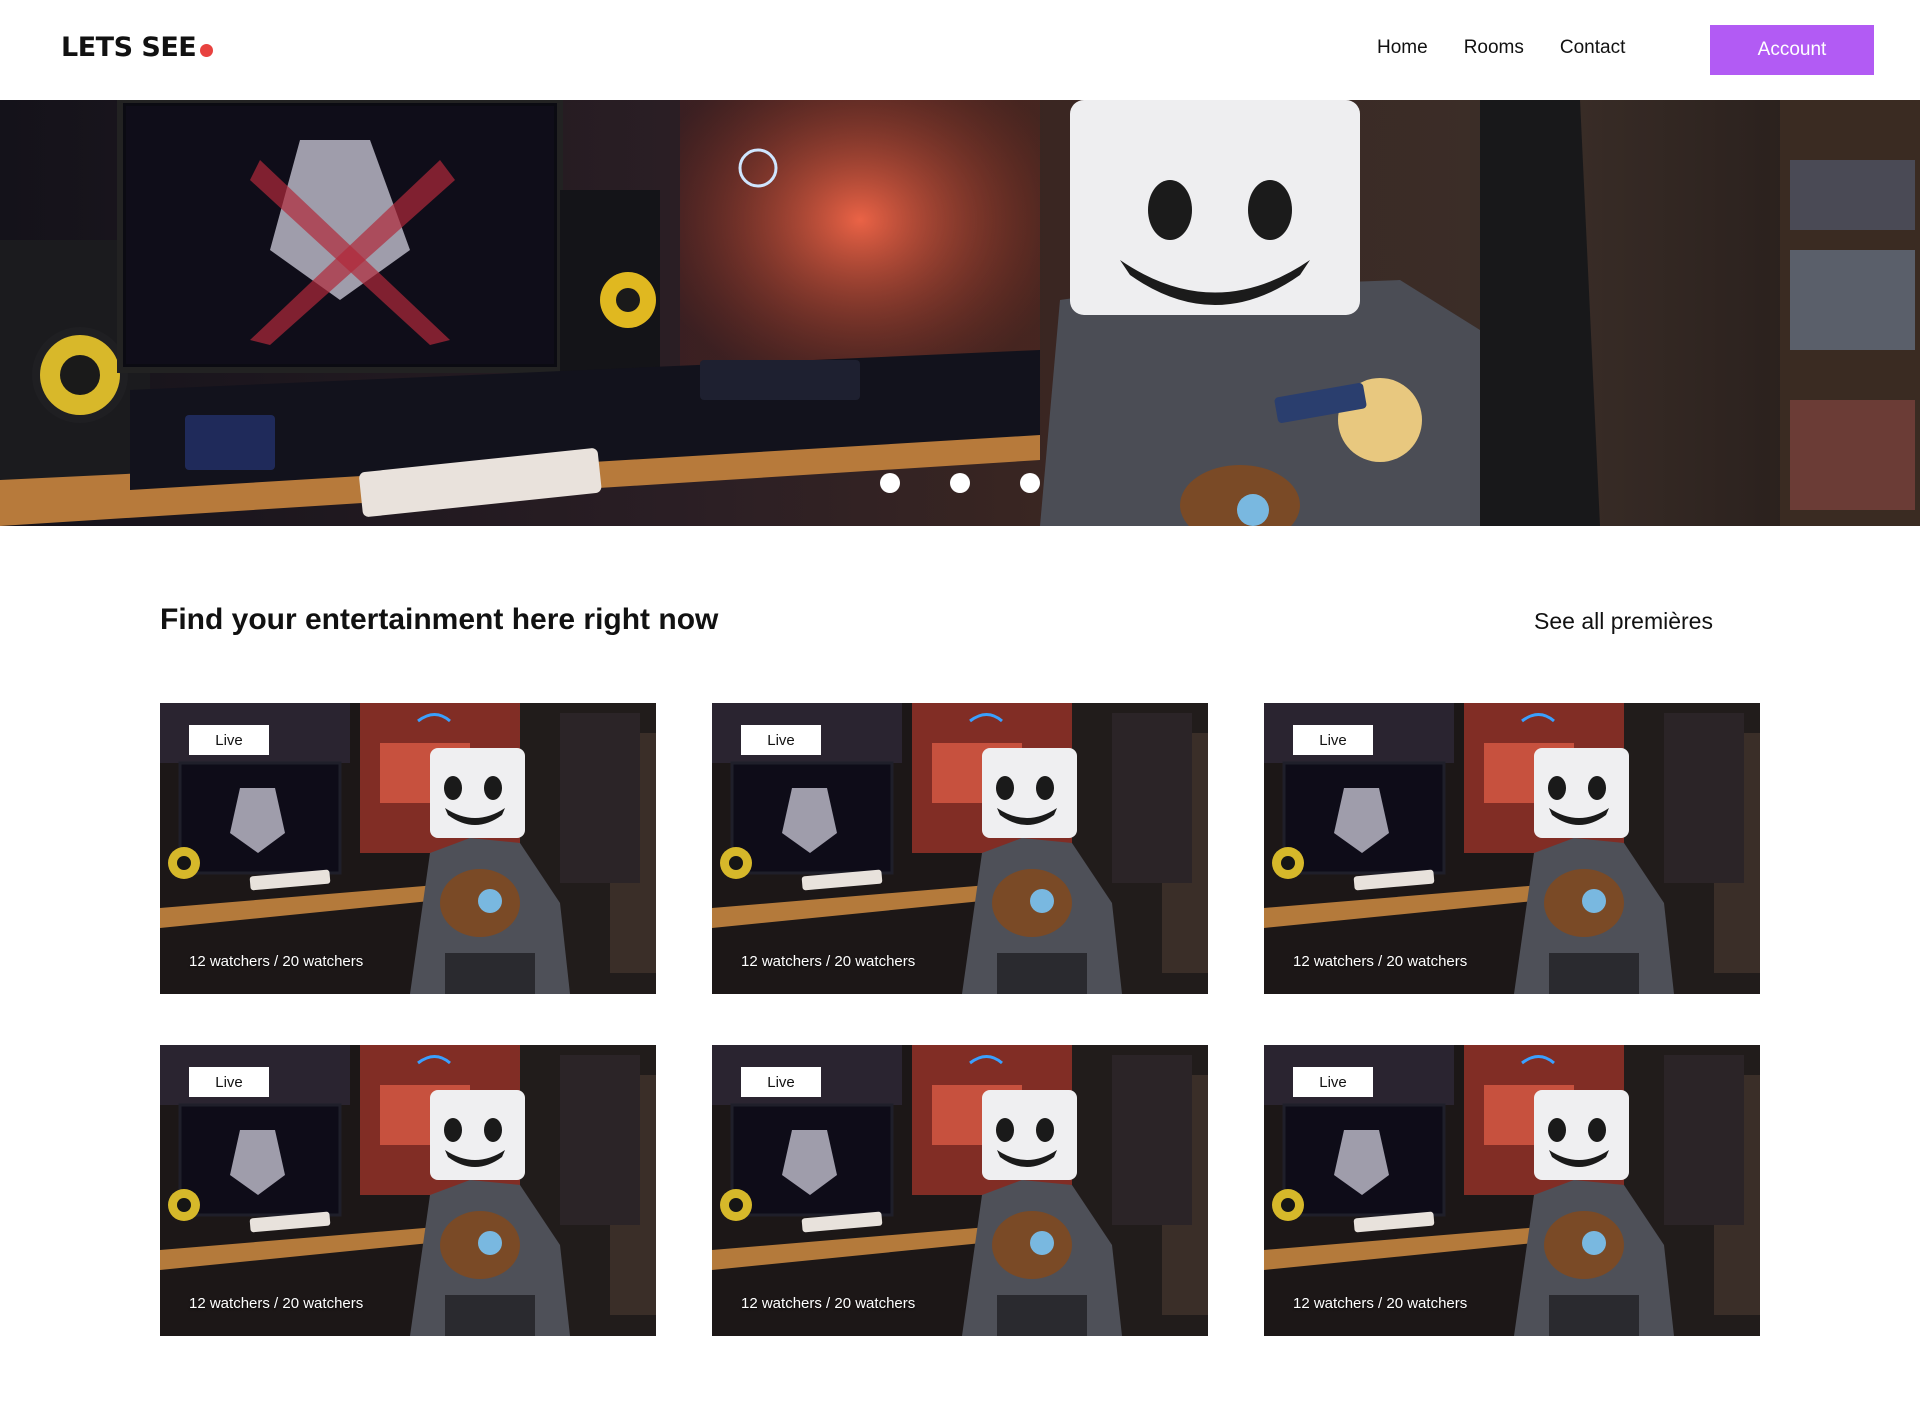 The height and width of the screenshot is (1424, 1920). I want to click on see-all-link: See all premières, so click(1623, 621).